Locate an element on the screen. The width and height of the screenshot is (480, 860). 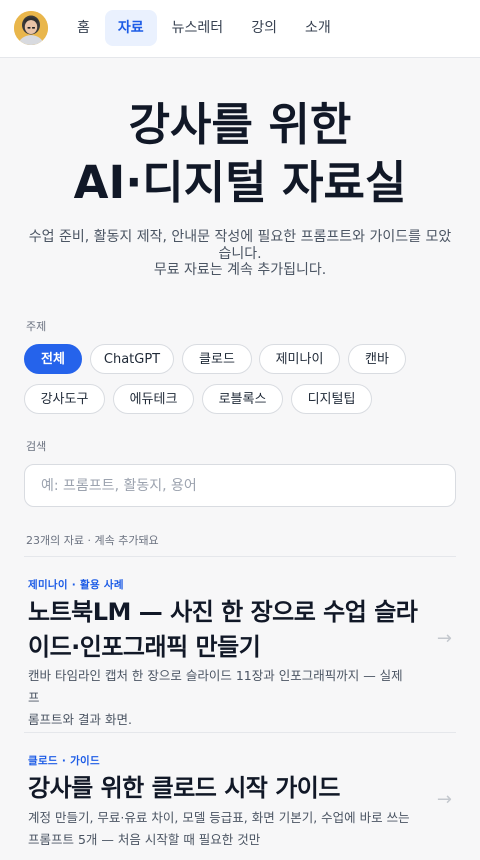
card-title: 강사를 위한 클로드 시작 가이드 is located at coordinates (228, 788).